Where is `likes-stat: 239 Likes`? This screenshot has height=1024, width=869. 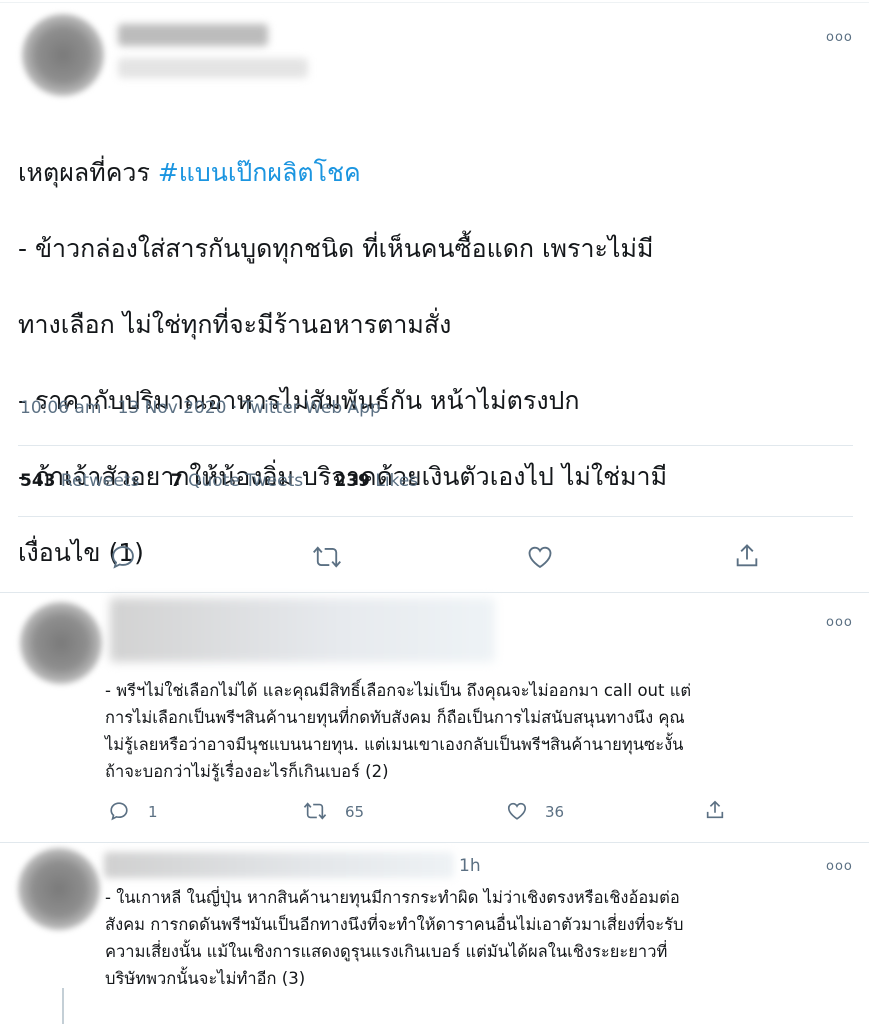
likes-stat: 239 Likes is located at coordinates (377, 481).